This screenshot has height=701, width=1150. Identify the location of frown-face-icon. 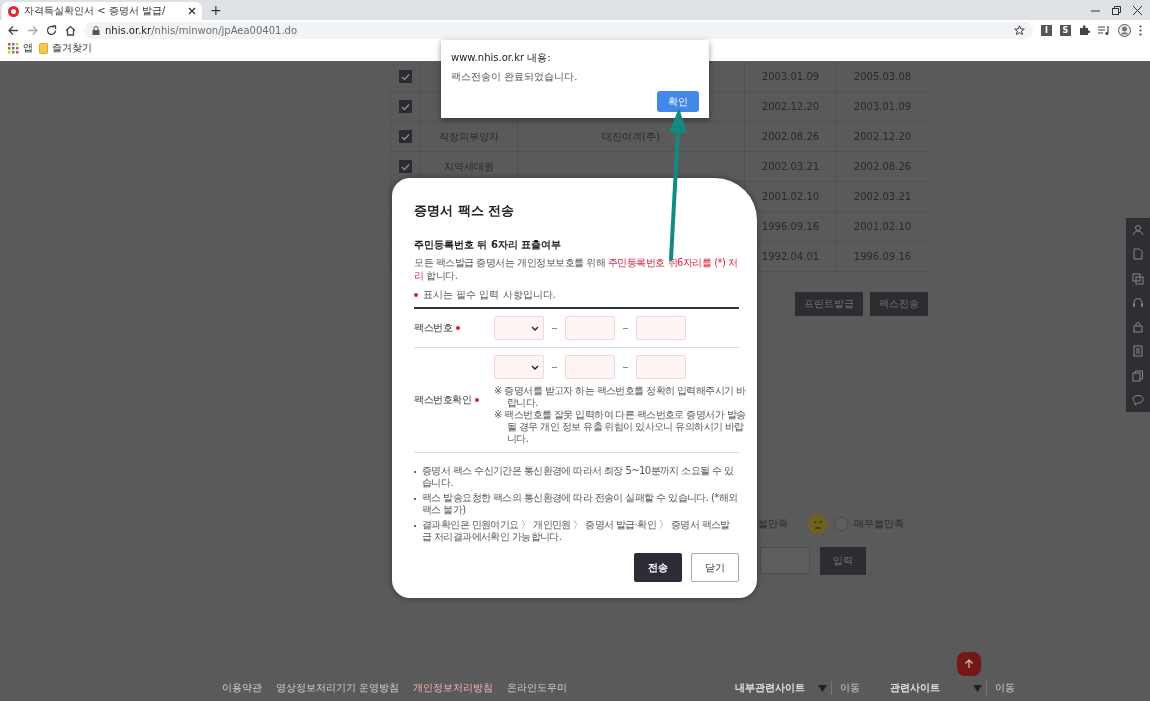
(818, 524).